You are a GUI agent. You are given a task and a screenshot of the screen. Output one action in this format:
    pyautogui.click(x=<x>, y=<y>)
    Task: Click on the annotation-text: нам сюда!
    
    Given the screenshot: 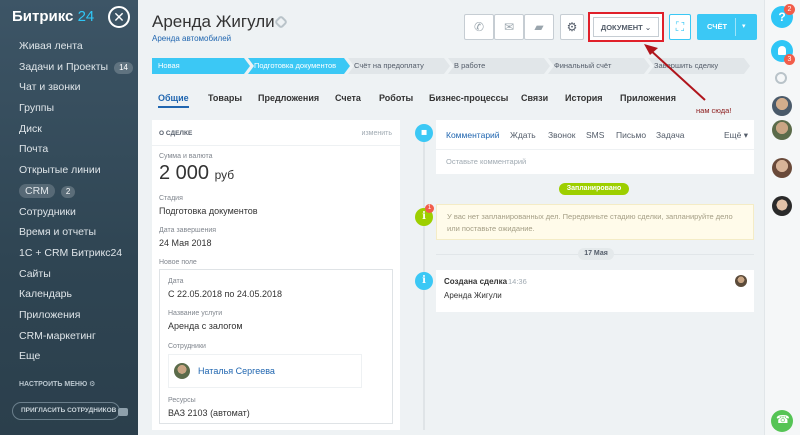 What is the action you would take?
    pyautogui.click(x=714, y=110)
    